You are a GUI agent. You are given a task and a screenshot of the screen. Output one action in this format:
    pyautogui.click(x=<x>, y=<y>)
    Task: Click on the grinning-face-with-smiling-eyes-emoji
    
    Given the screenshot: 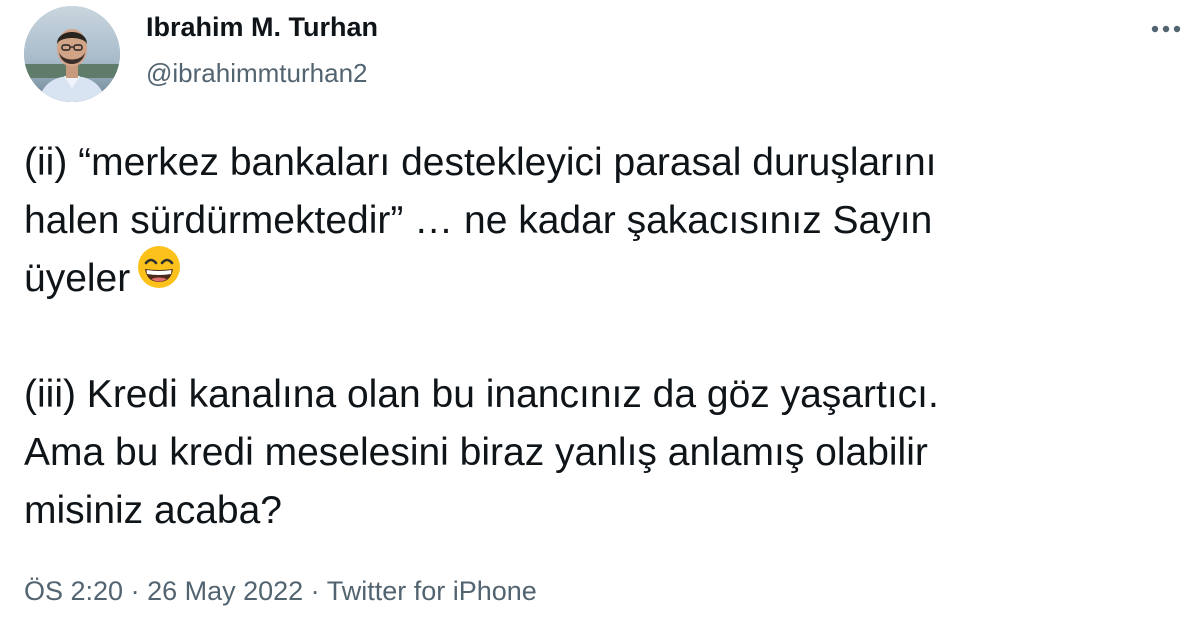 What is the action you would take?
    pyautogui.click(x=159, y=275)
    